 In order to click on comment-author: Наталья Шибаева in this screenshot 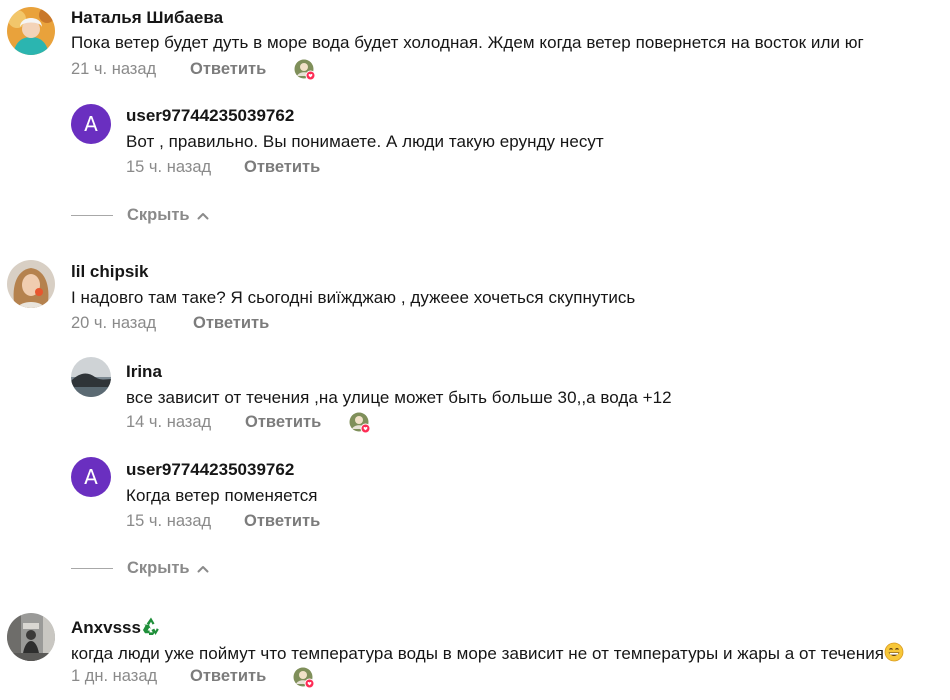, I will do `click(147, 18)`.